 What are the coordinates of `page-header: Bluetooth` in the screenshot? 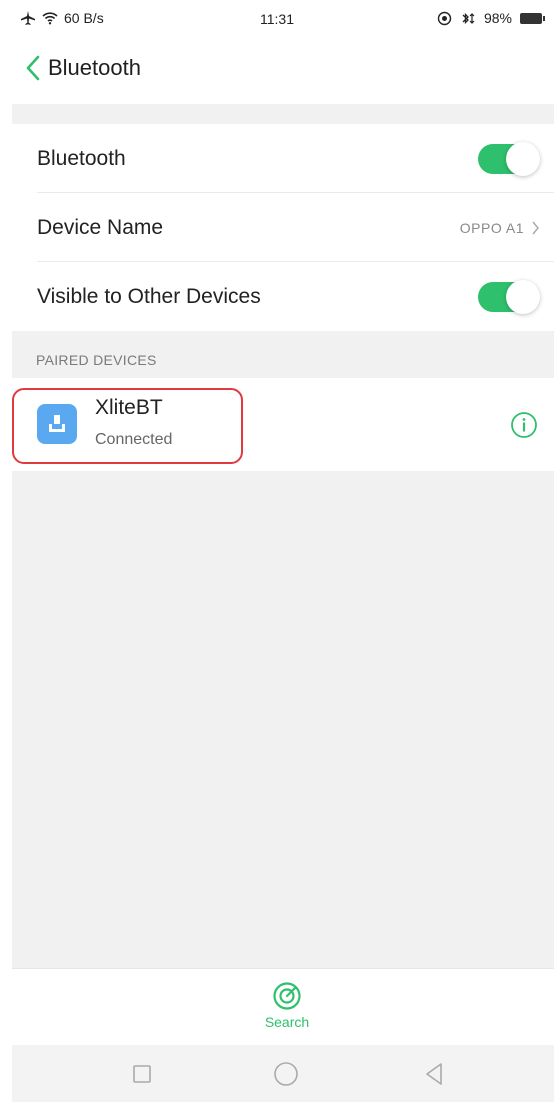 It's located at (277, 72).